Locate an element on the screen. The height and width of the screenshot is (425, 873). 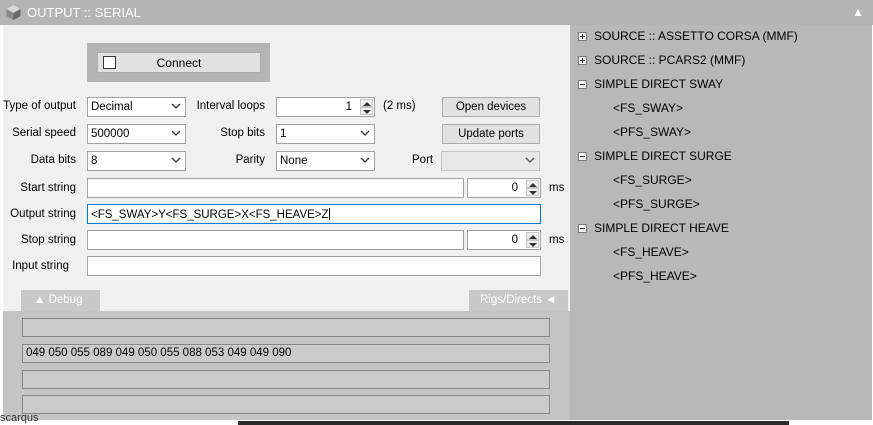
start-delay-value: 0 is located at coordinates (514, 188).